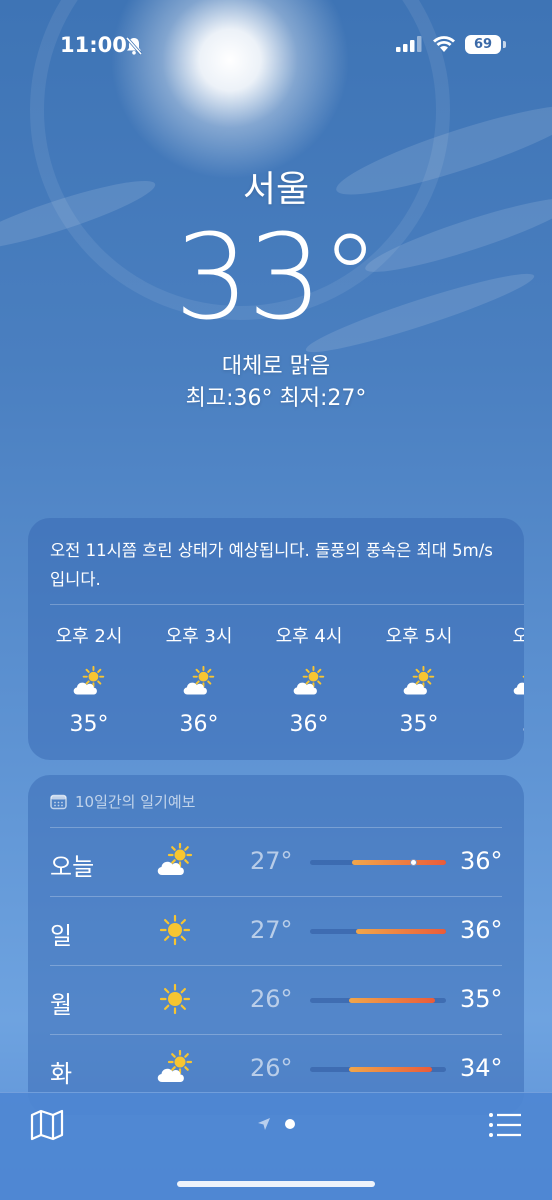  I want to click on high-low-temperature: 최고:36° 최저:27°, so click(276, 398).